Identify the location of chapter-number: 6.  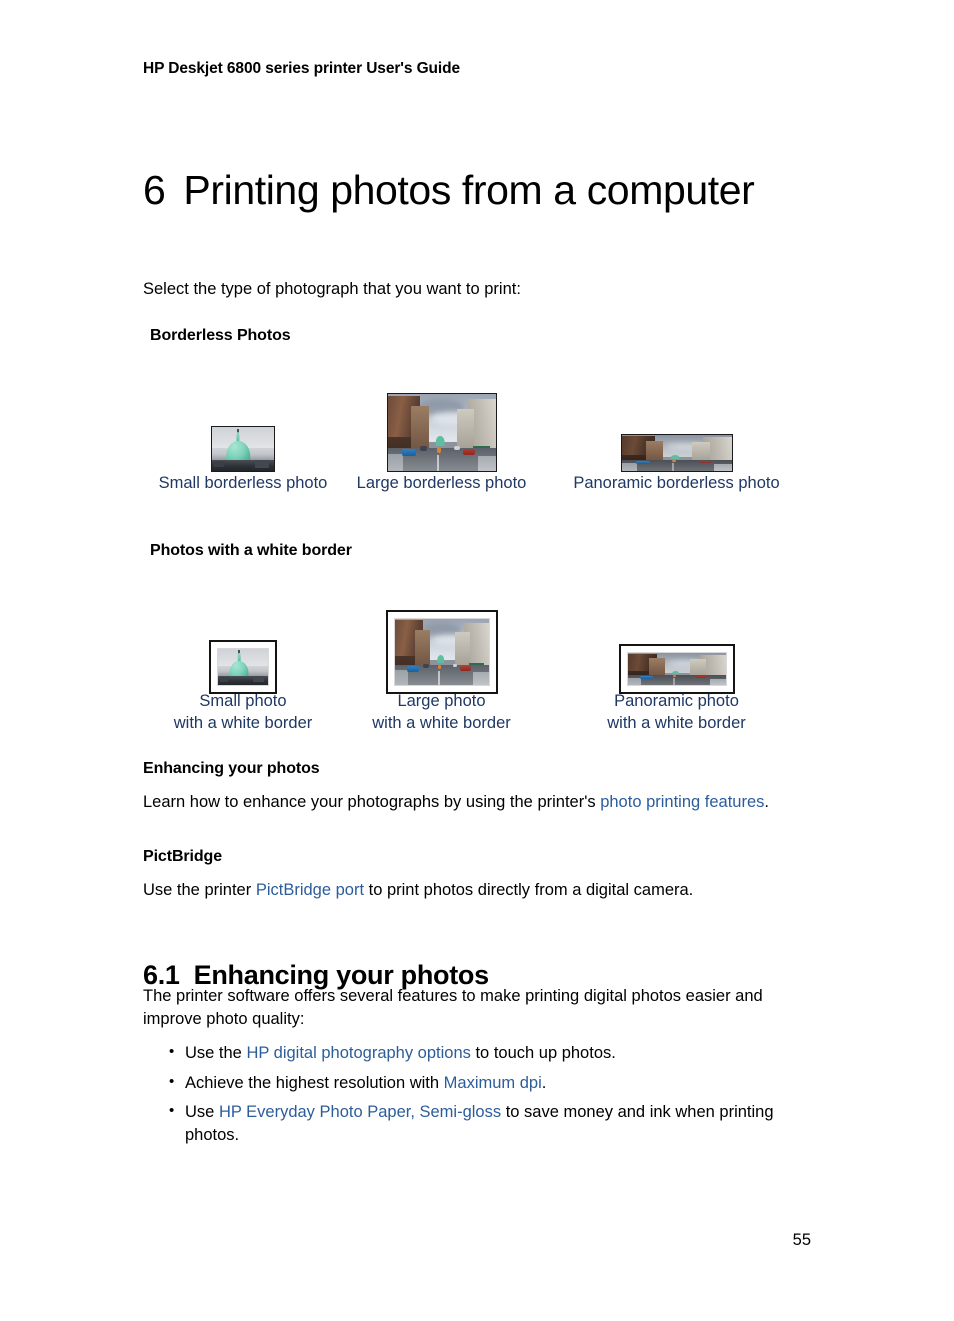
(154, 190).